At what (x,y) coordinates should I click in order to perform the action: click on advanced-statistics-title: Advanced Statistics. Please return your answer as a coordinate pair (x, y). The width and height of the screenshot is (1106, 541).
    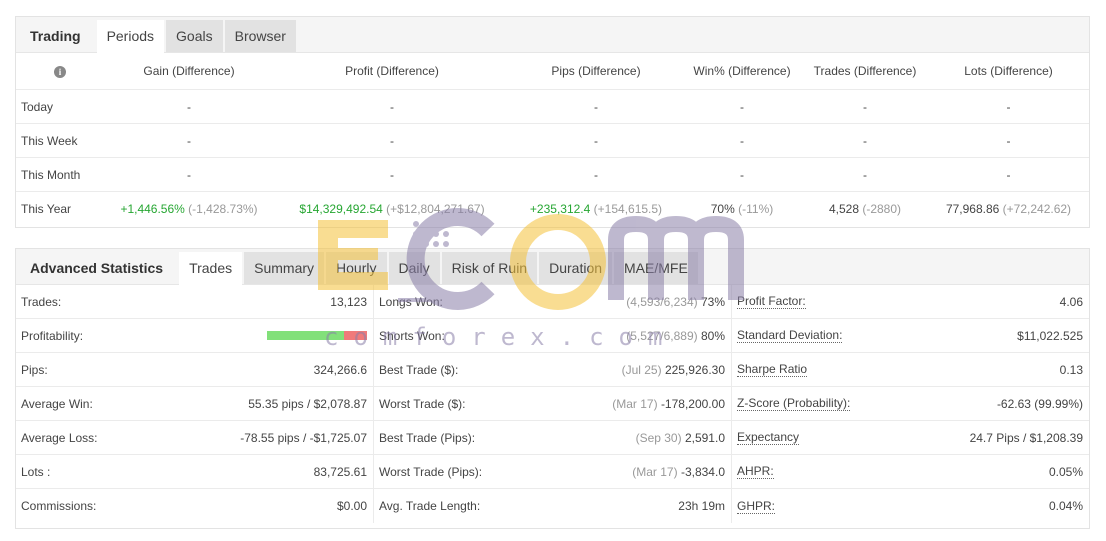
    Looking at the image, I should click on (97, 268).